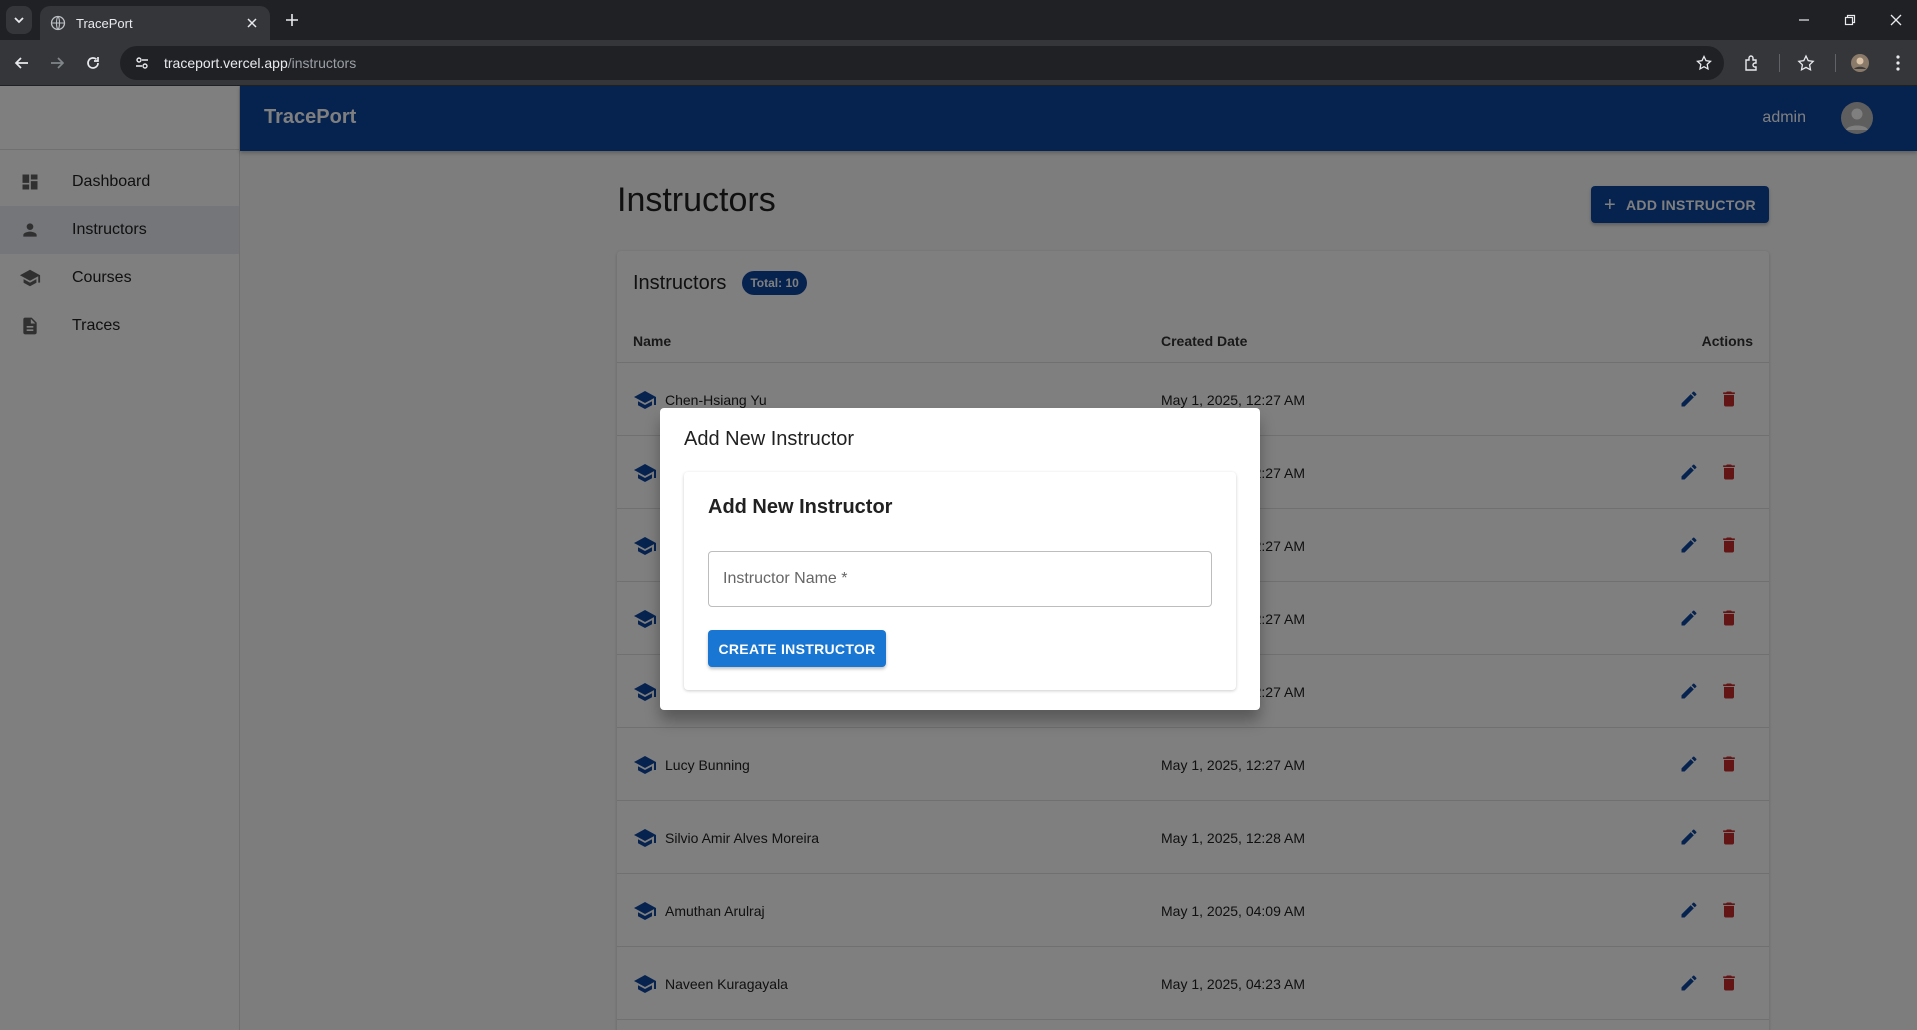 Image resolution: width=1917 pixels, height=1030 pixels. I want to click on close-icon, so click(1896, 20).